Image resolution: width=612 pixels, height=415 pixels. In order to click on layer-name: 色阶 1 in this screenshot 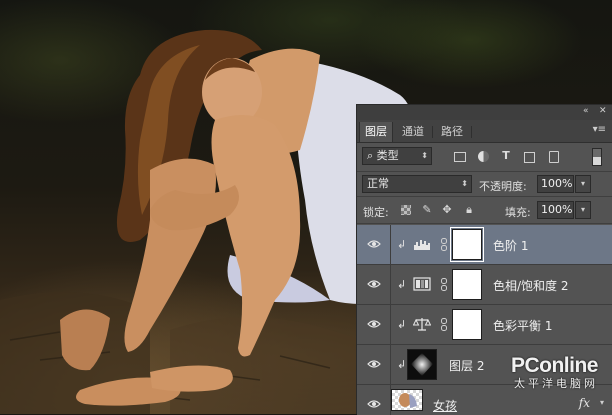, I will do `click(510, 245)`.